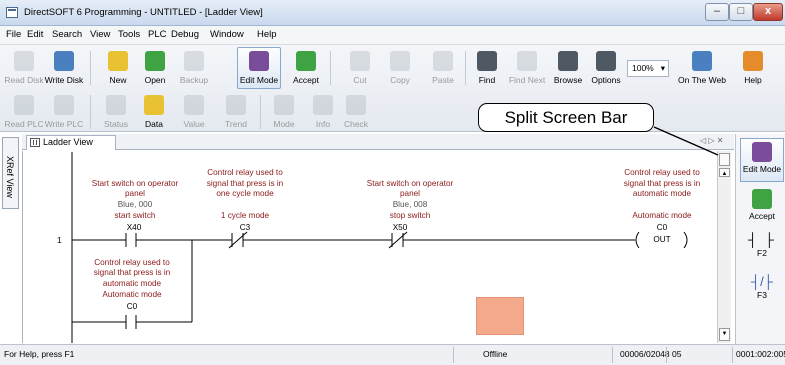 This screenshot has height=365, width=785. Describe the element at coordinates (132, 294) in the screenshot. I see `parallel-label: Automatic mode` at that location.